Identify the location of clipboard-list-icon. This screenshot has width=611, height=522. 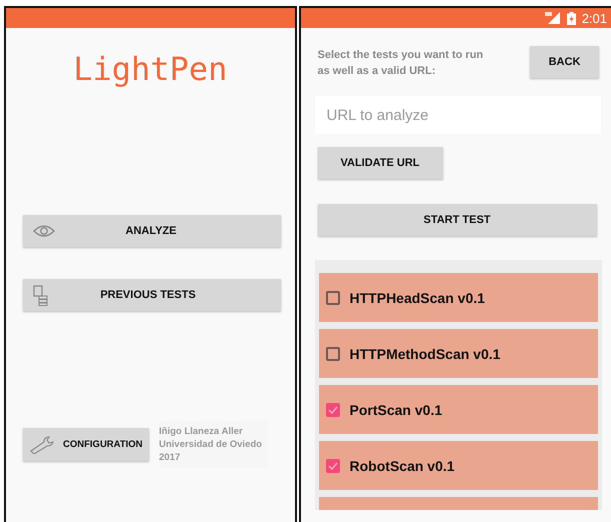
(41, 295).